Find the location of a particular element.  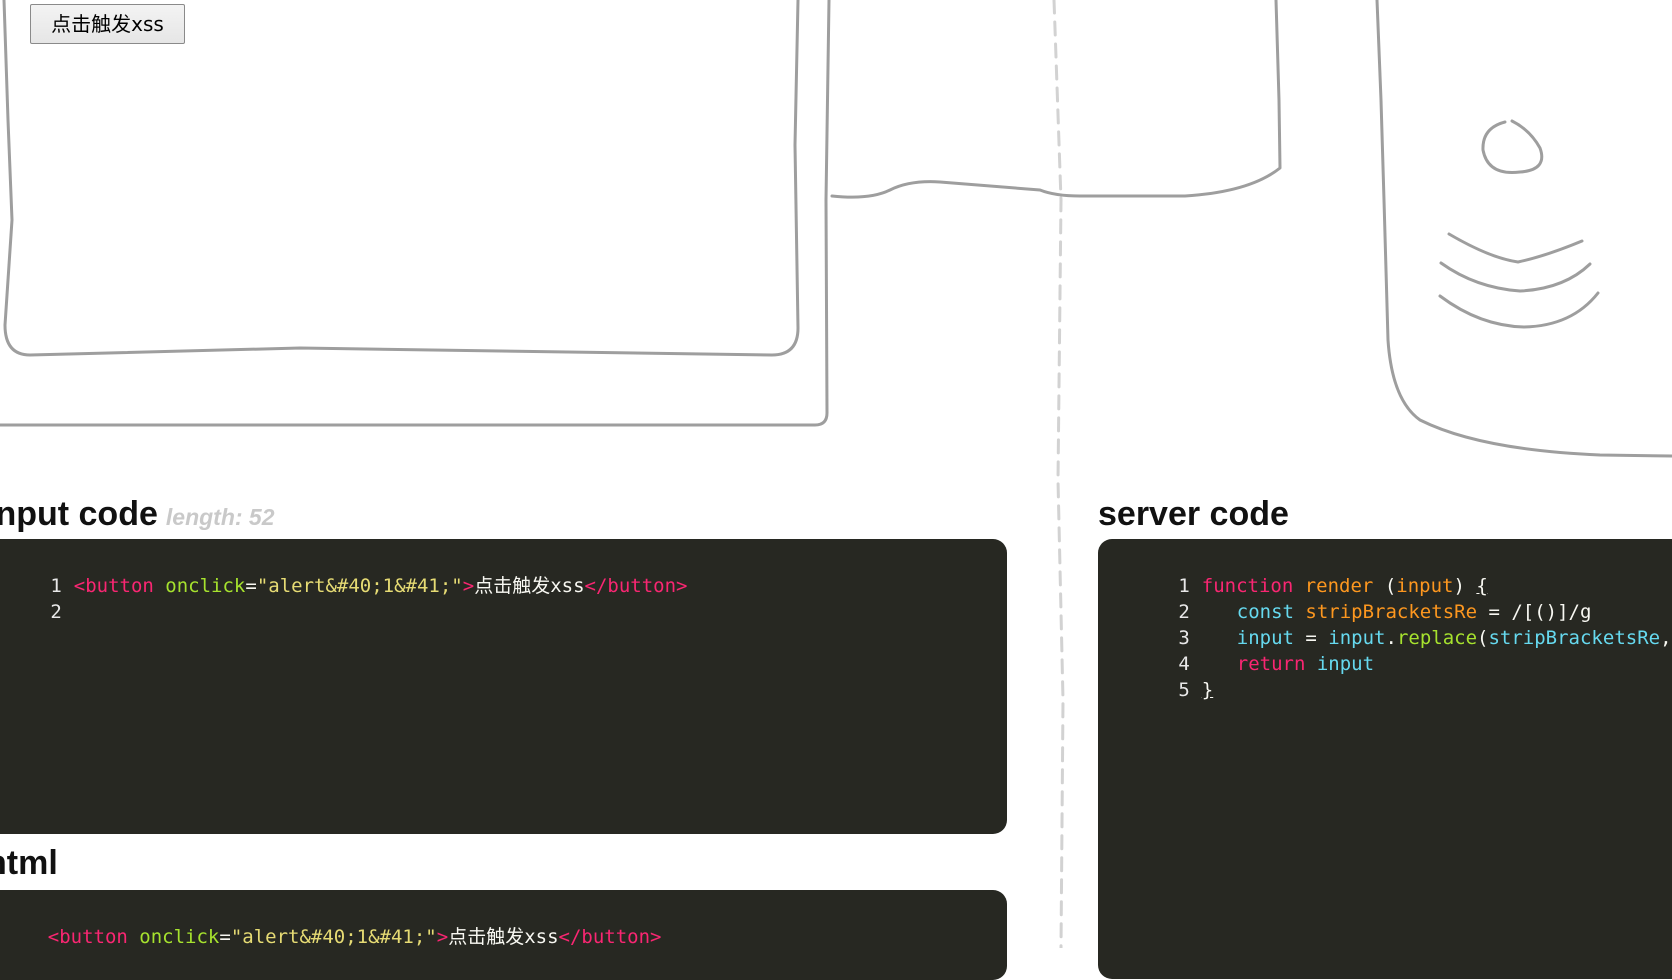

input-length-label: length: 52 is located at coordinates (220, 517).